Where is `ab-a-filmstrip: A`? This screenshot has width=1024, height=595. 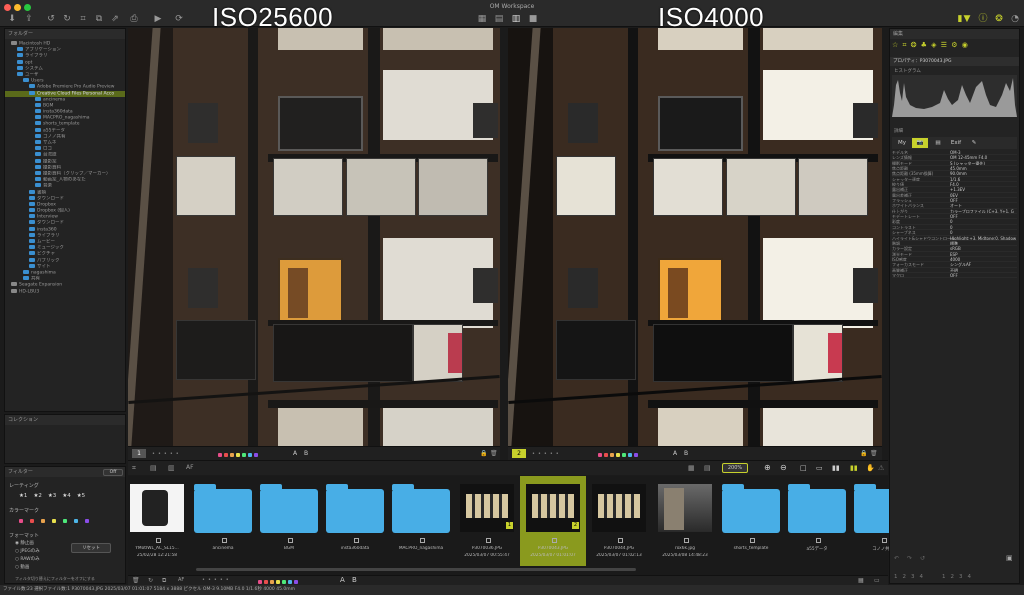 ab-a-filmstrip: A is located at coordinates (342, 580).